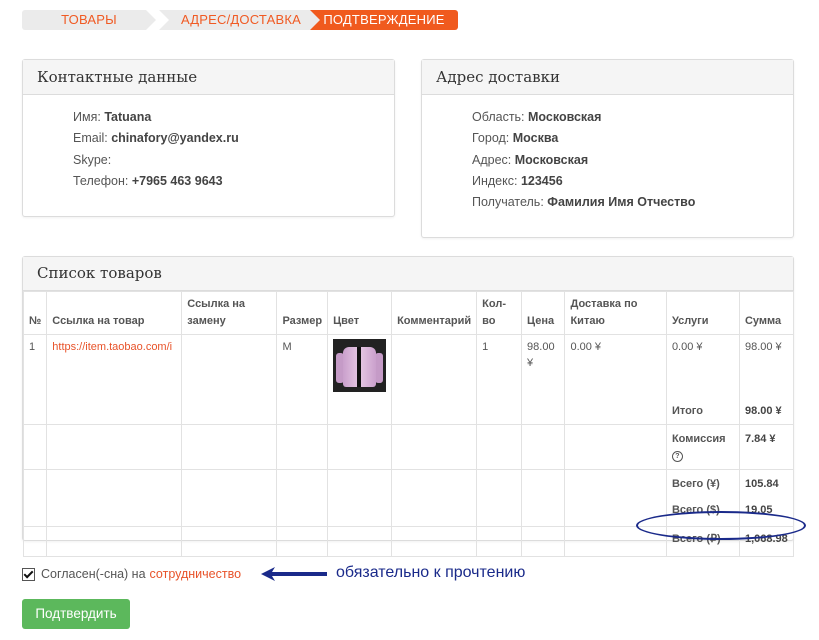 The width and height of the screenshot is (819, 640). I want to click on delivery-recipient: Получатель: Фамилия Имя Отчество, so click(584, 202).